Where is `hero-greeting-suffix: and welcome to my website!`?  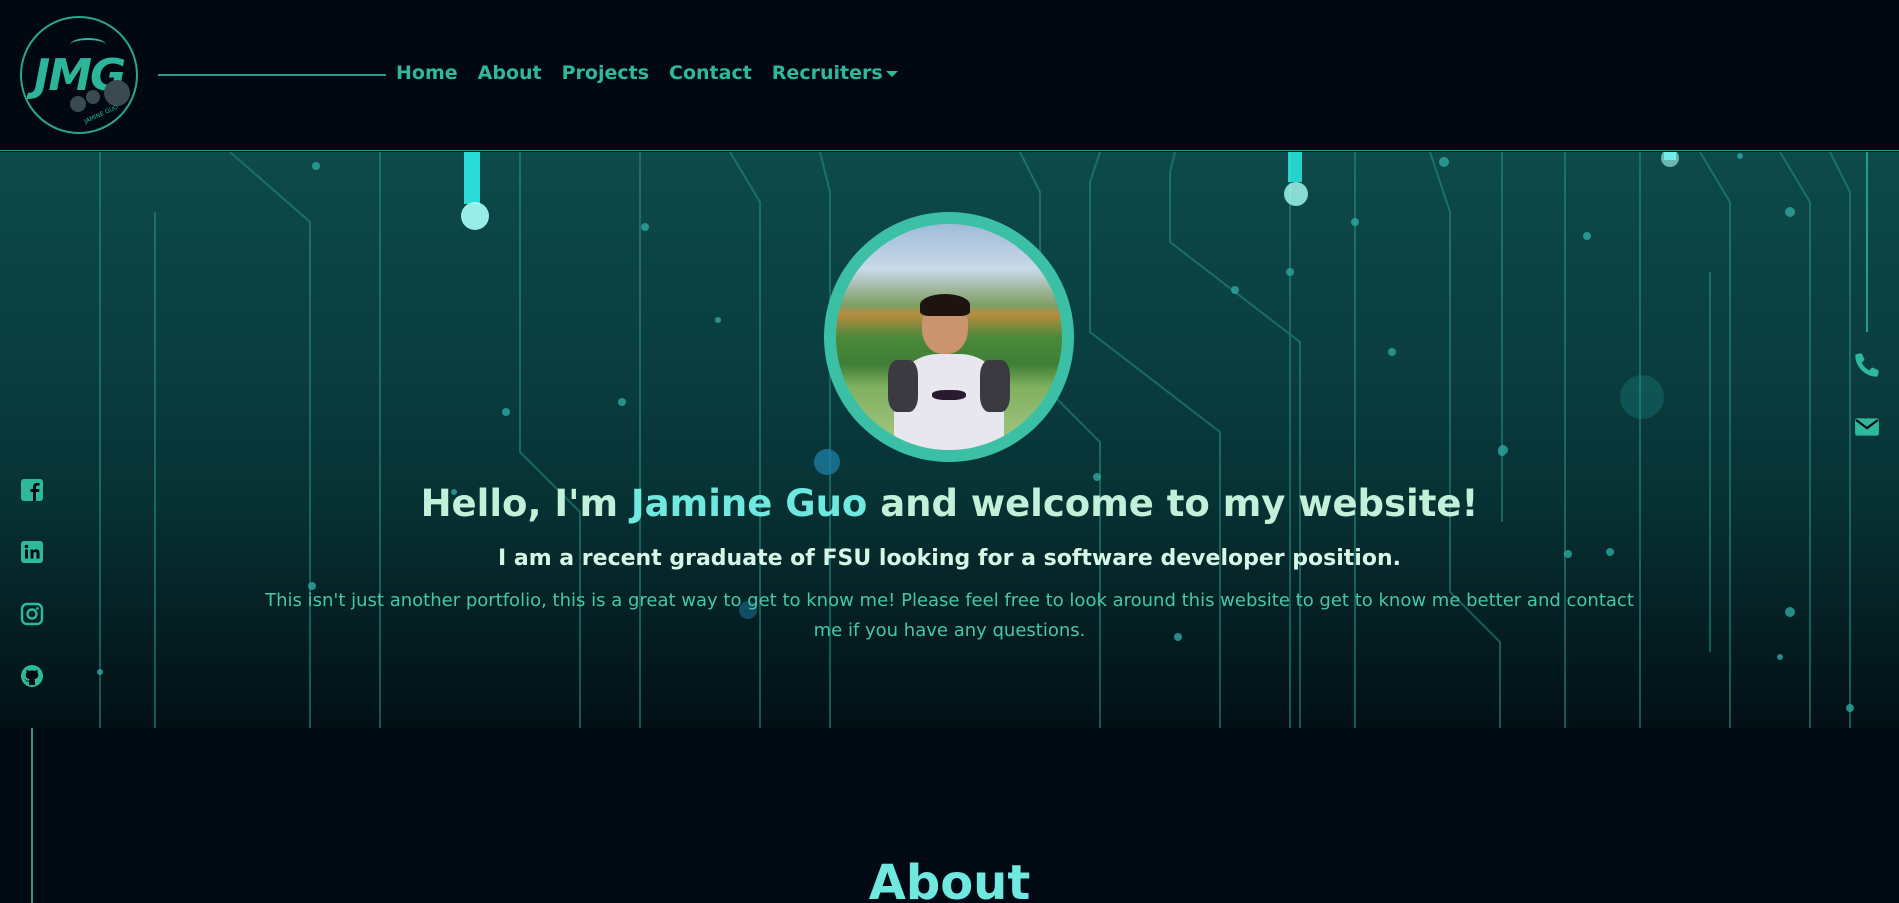
hero-greeting-suffix: and welcome to my website! is located at coordinates (1173, 503).